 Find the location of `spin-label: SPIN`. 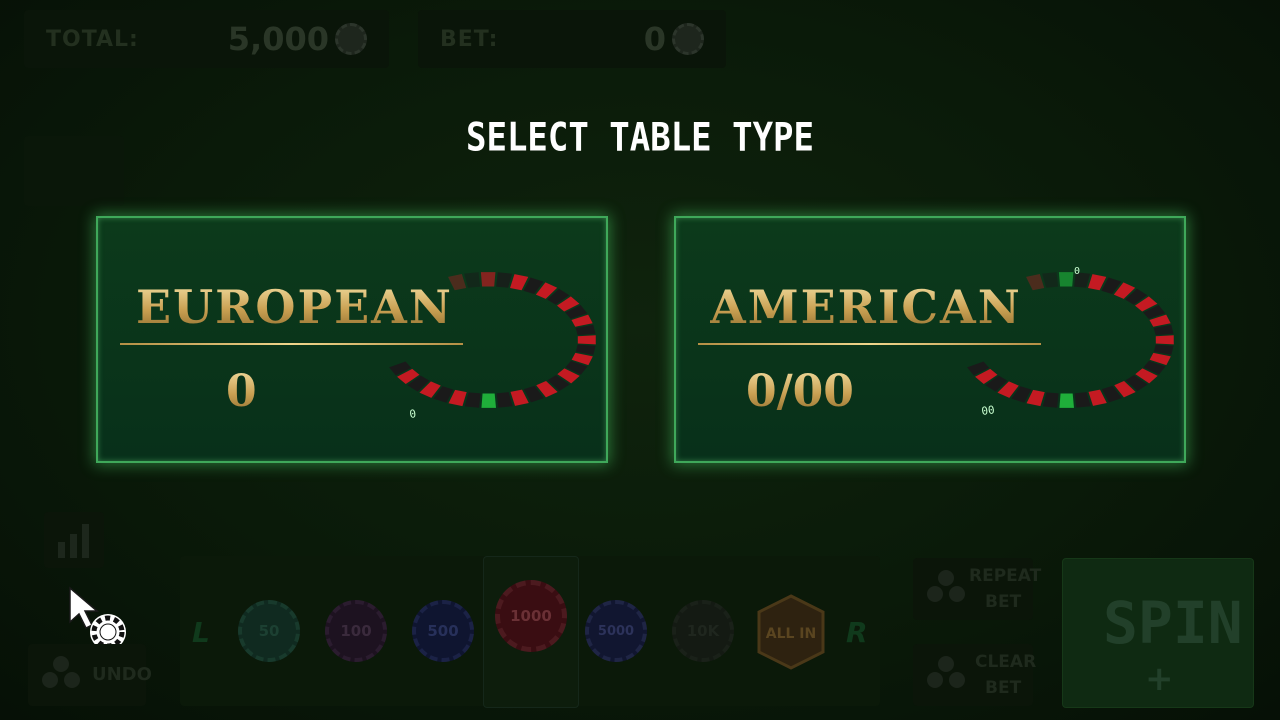

spin-label: SPIN is located at coordinates (1173, 623).